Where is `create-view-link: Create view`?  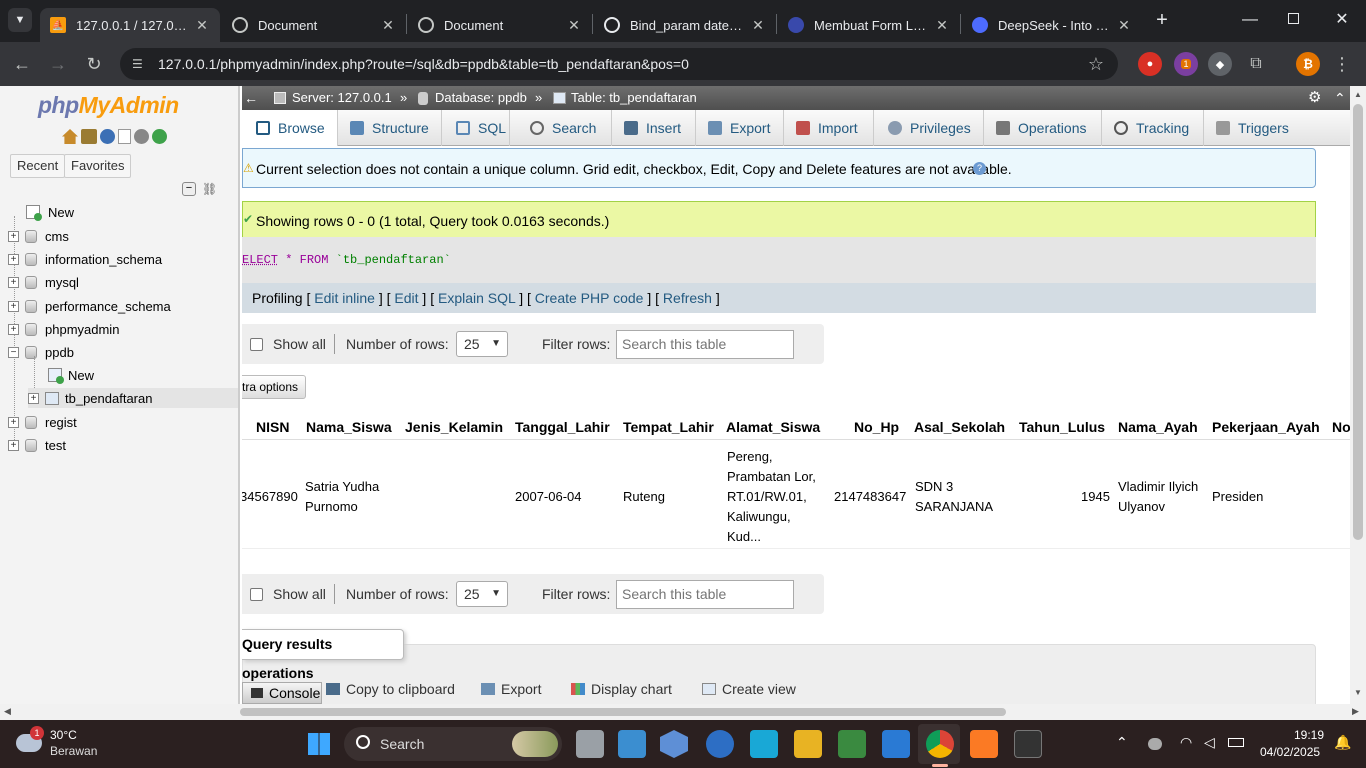 create-view-link: Create view is located at coordinates (749, 689).